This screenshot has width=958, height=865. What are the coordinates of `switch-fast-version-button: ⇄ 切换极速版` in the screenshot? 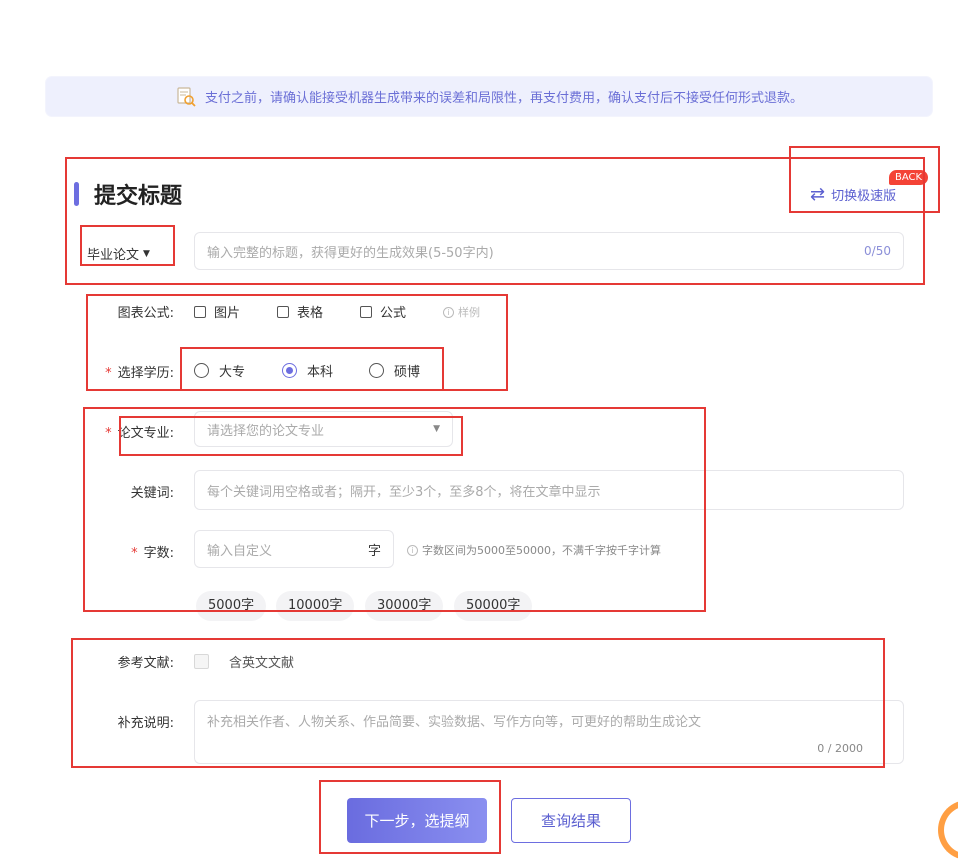 It's located at (853, 194).